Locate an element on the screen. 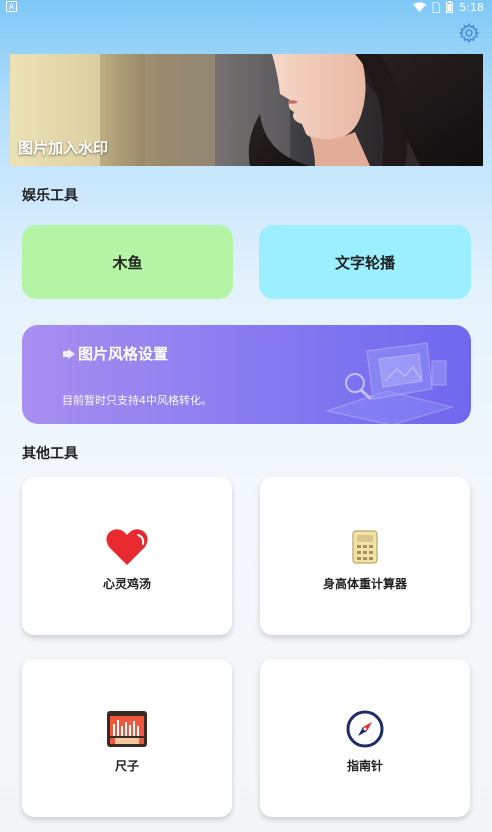 This screenshot has height=832, width=492. tag-icon is located at coordinates (69, 353).